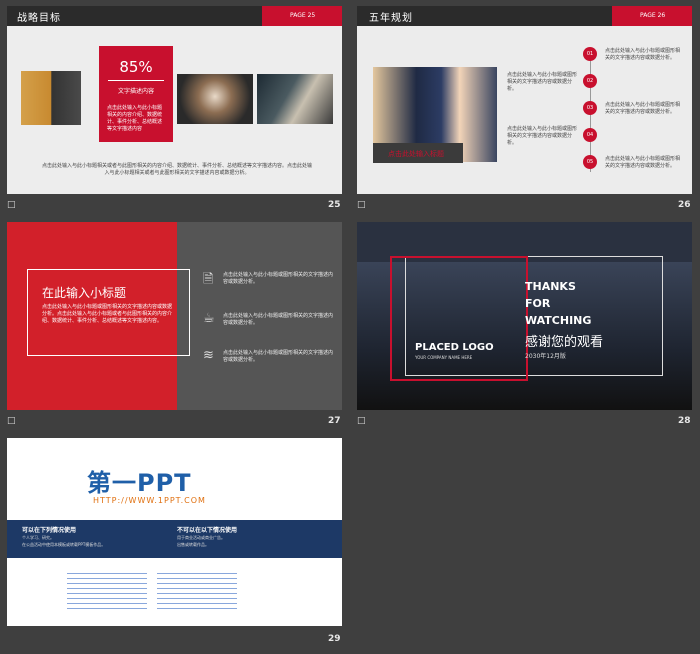 Image resolution: width=700 pixels, height=654 pixels. What do you see at coordinates (107, 593) in the screenshot?
I see `links-list-left` at bounding box center [107, 593].